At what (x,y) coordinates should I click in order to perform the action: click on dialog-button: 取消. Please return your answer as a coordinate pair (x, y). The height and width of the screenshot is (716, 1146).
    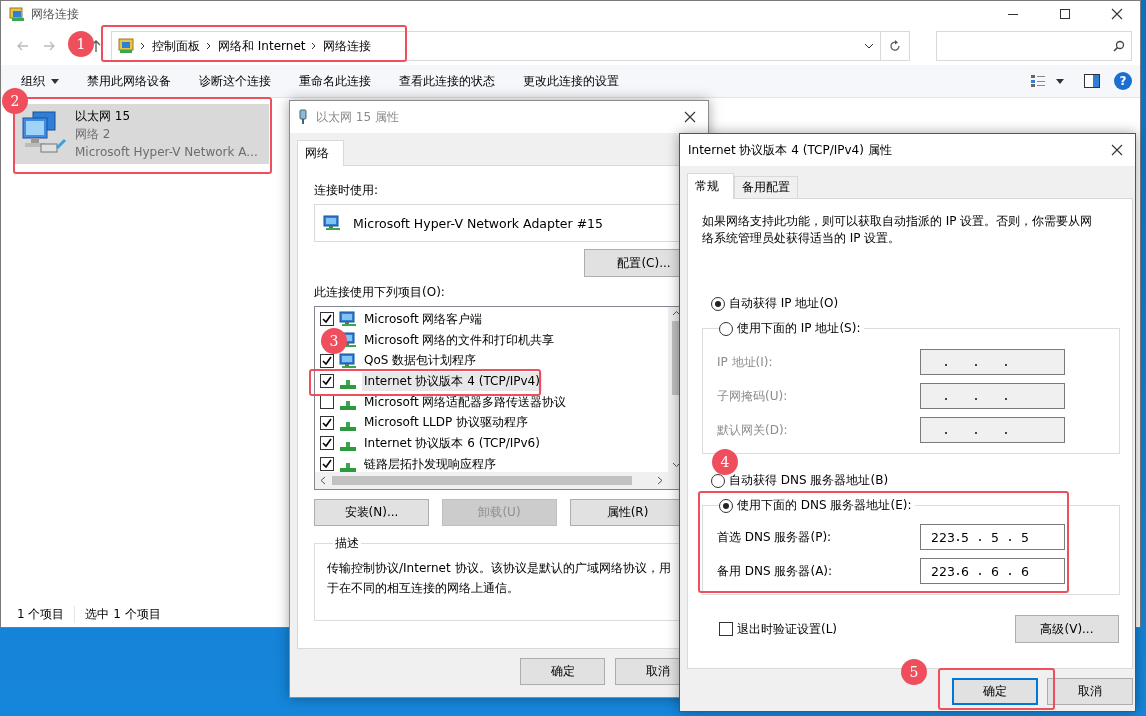
    Looking at the image, I should click on (1090, 691).